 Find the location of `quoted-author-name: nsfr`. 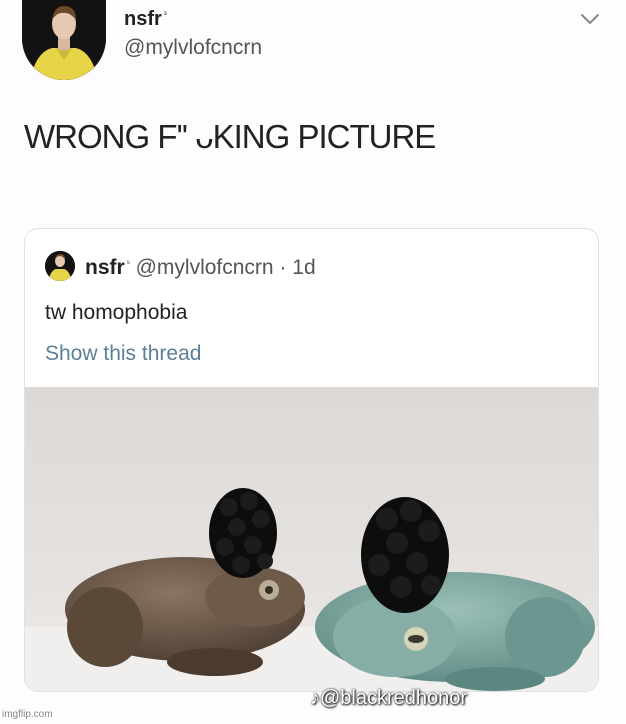

quoted-author-name: nsfr is located at coordinates (105, 267).